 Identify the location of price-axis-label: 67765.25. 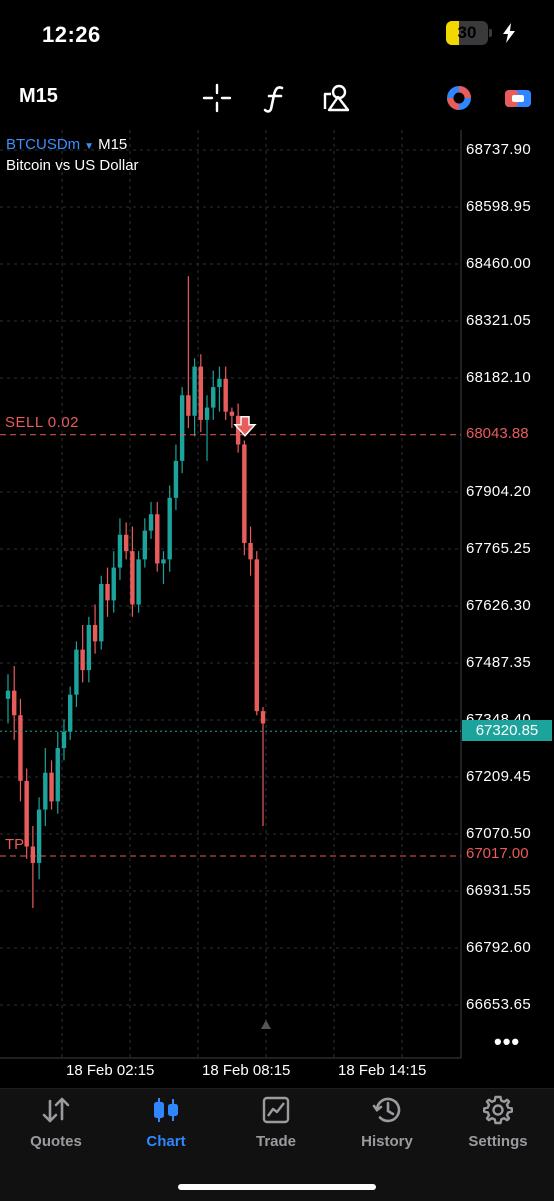
(498, 548).